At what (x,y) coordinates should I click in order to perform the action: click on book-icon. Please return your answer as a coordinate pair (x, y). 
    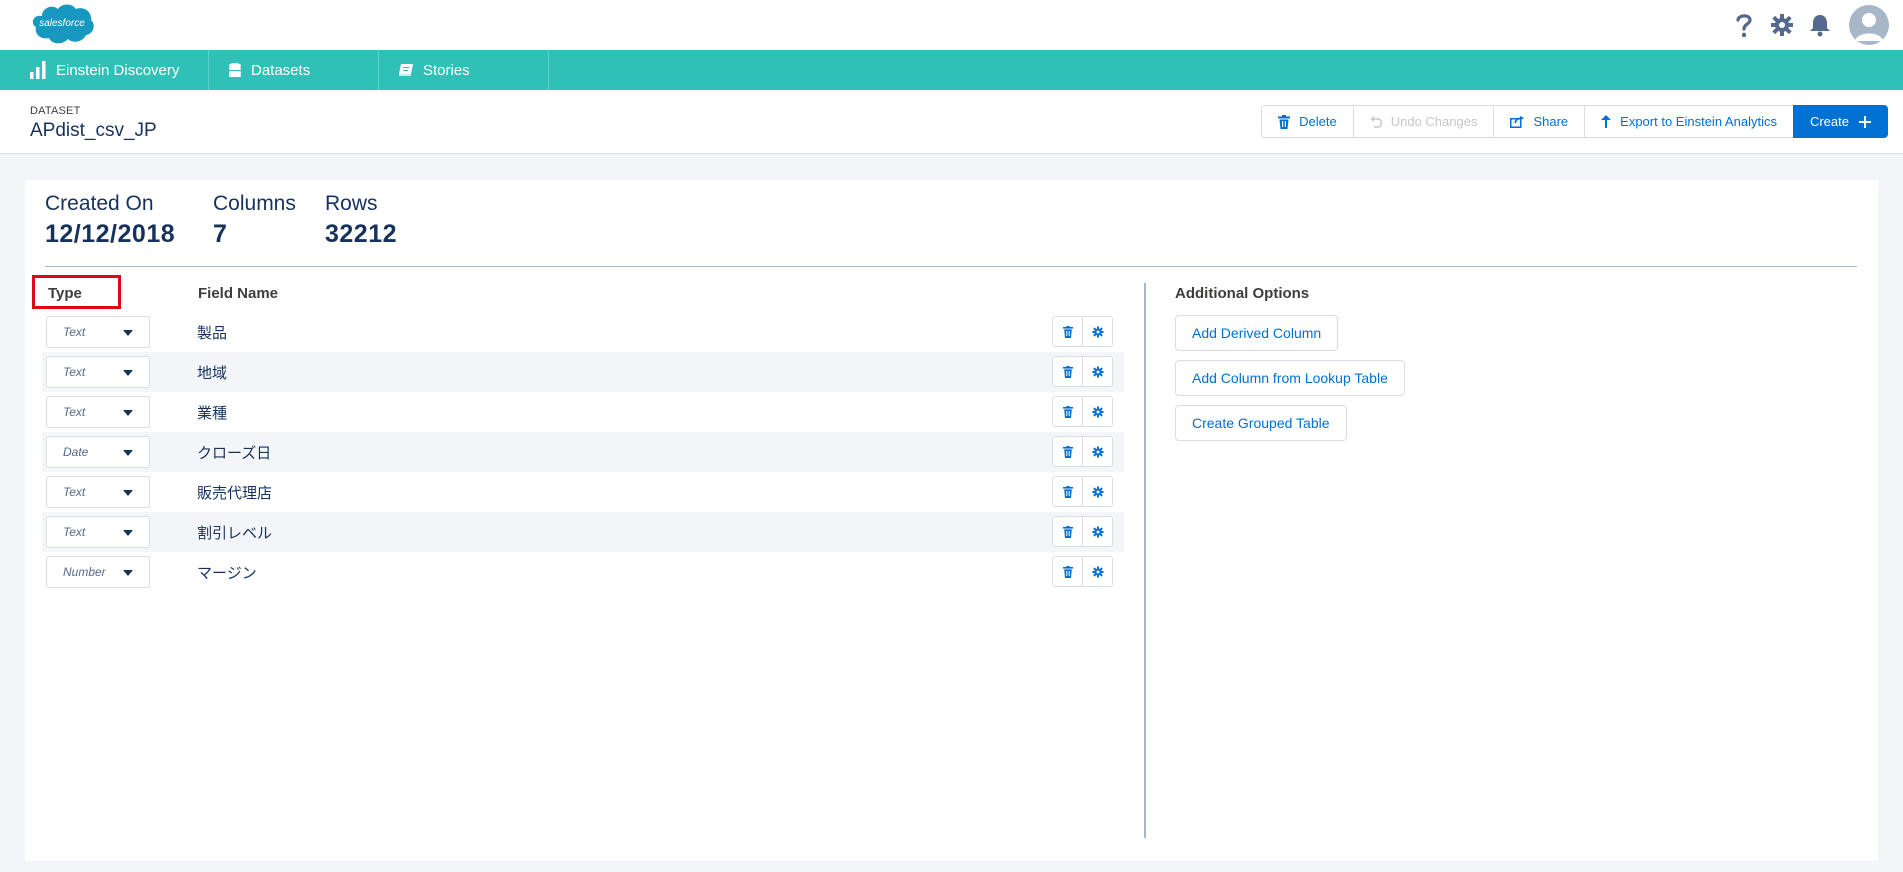
    Looking at the image, I should click on (406, 70).